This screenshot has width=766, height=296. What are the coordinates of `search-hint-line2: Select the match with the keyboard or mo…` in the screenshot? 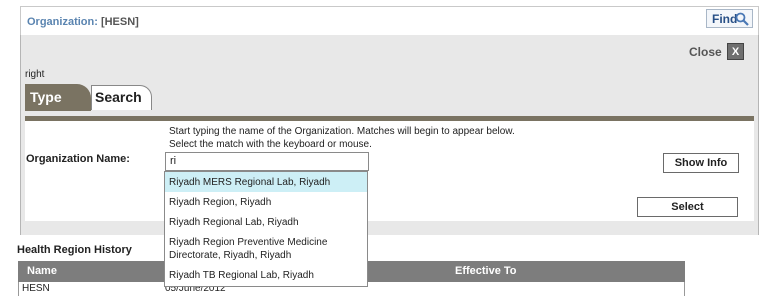 It's located at (270, 144).